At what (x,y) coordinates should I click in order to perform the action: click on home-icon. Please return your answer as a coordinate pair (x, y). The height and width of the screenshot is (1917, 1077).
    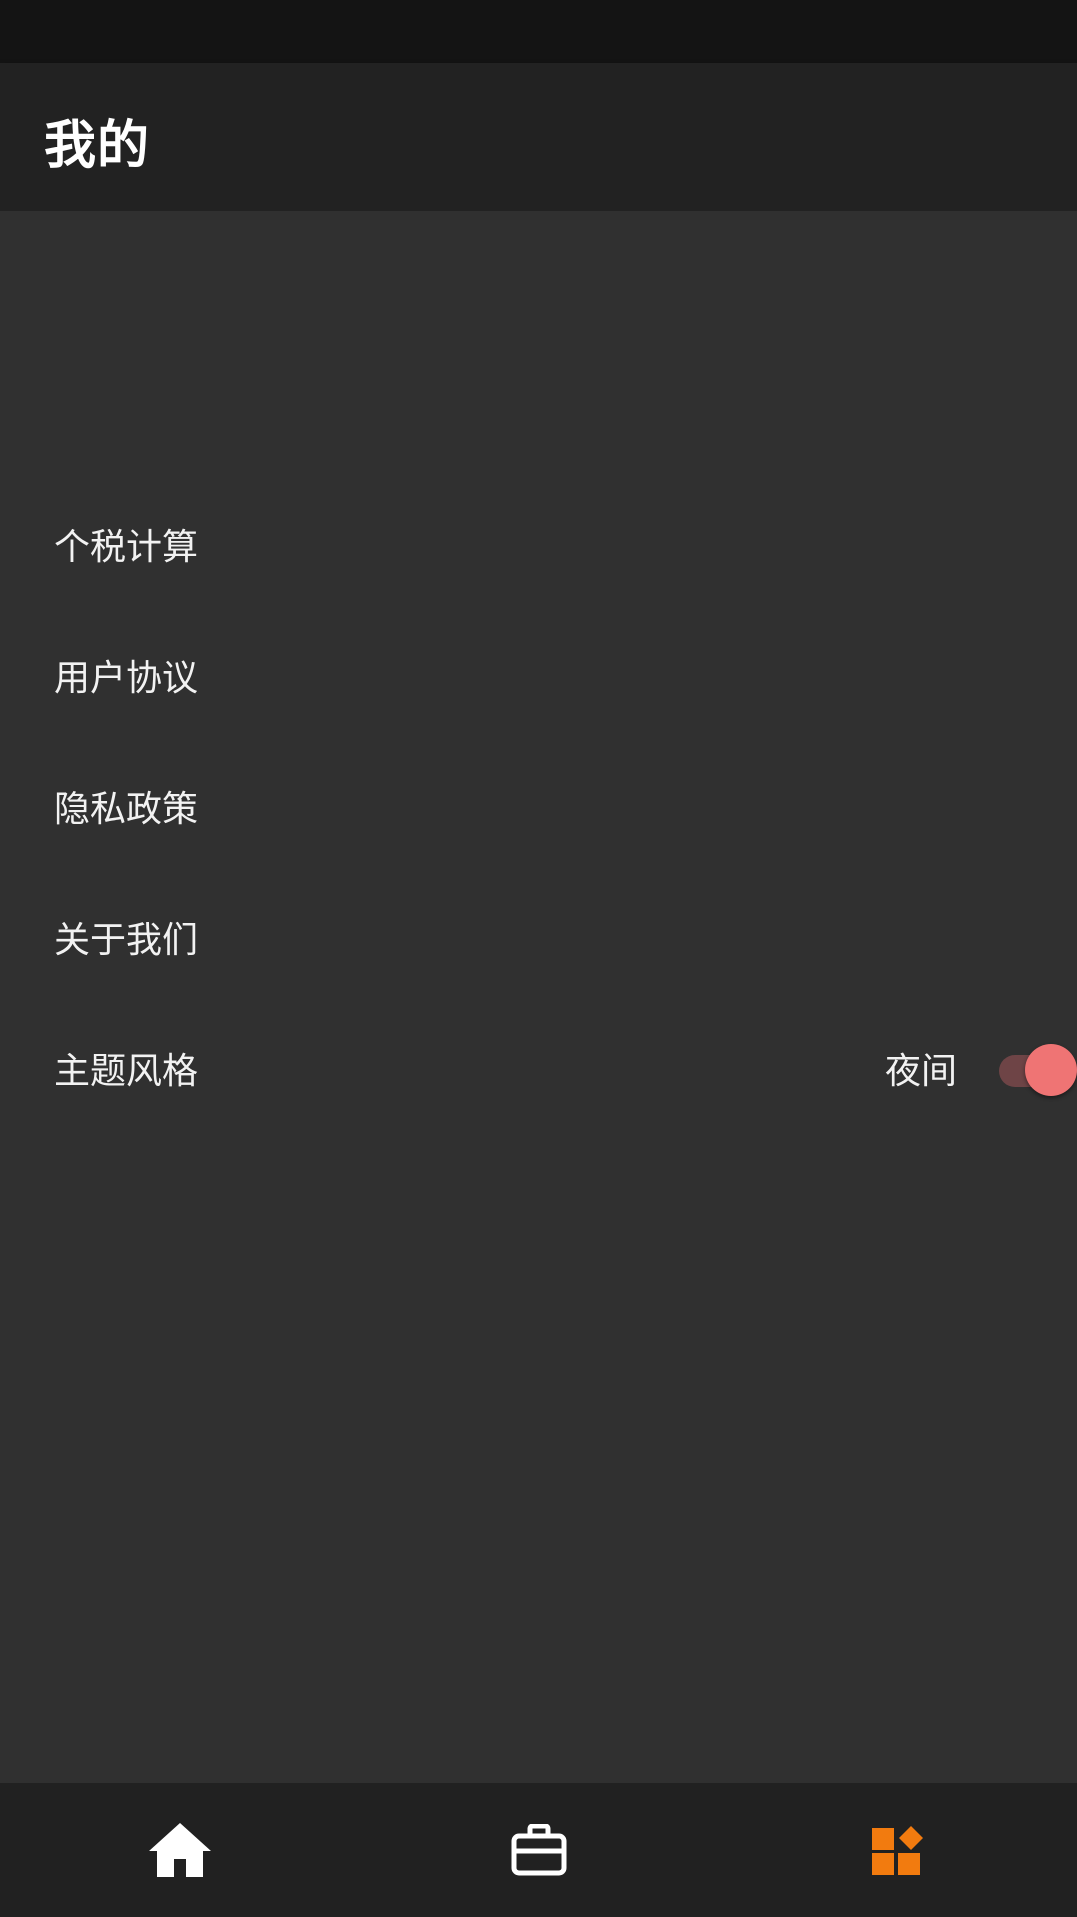
    Looking at the image, I should click on (179, 1850).